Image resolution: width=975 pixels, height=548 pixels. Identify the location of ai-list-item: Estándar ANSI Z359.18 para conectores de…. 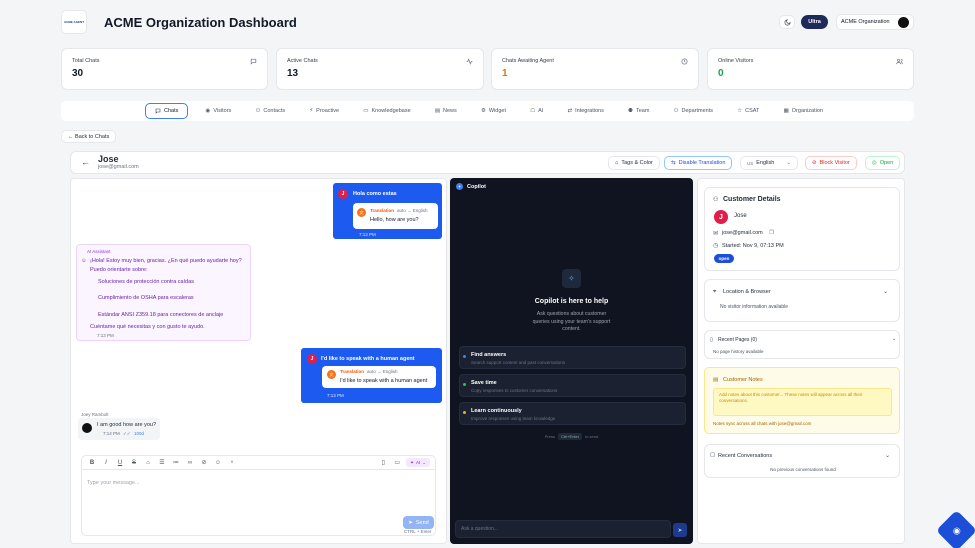
(161, 315).